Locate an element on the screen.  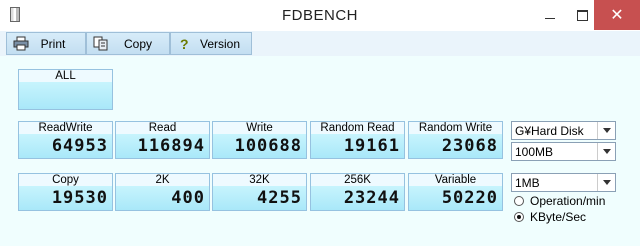
unit-kbyte-label: KByte/Sec is located at coordinates (558, 217).